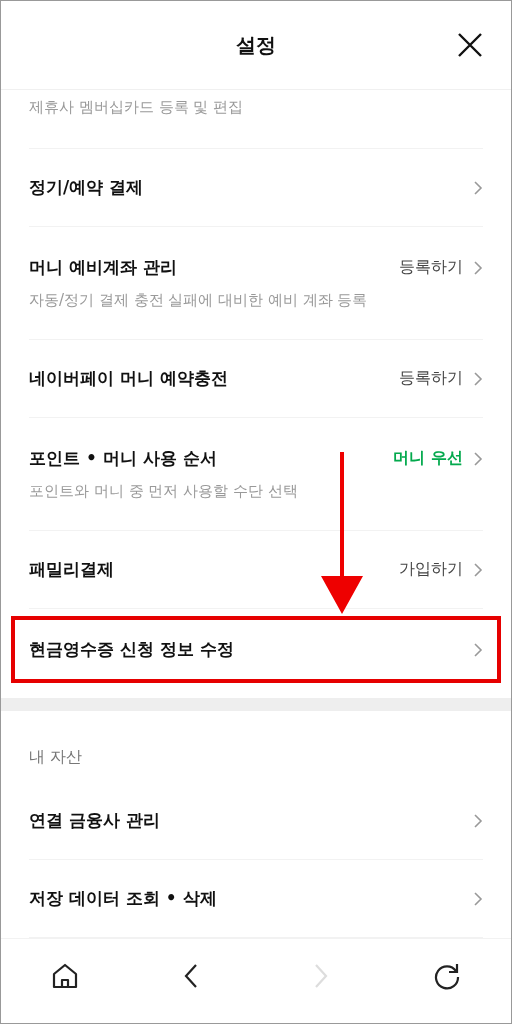 The image size is (512, 1024). I want to click on item-title: 머니 예비계좌 관리, so click(103, 267).